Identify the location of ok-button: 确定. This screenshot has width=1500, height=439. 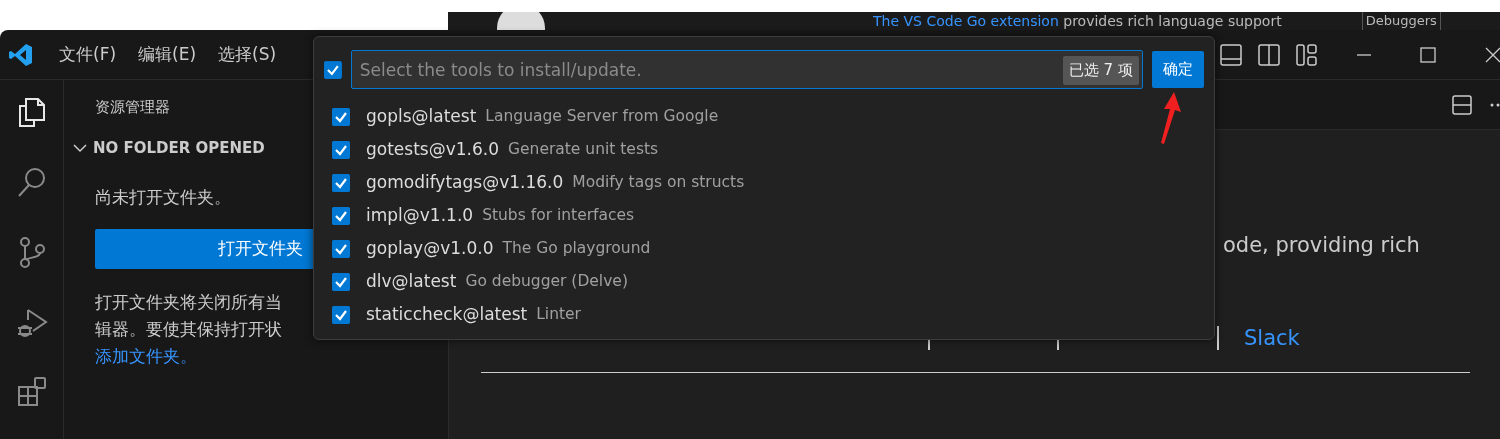
(1177, 69).